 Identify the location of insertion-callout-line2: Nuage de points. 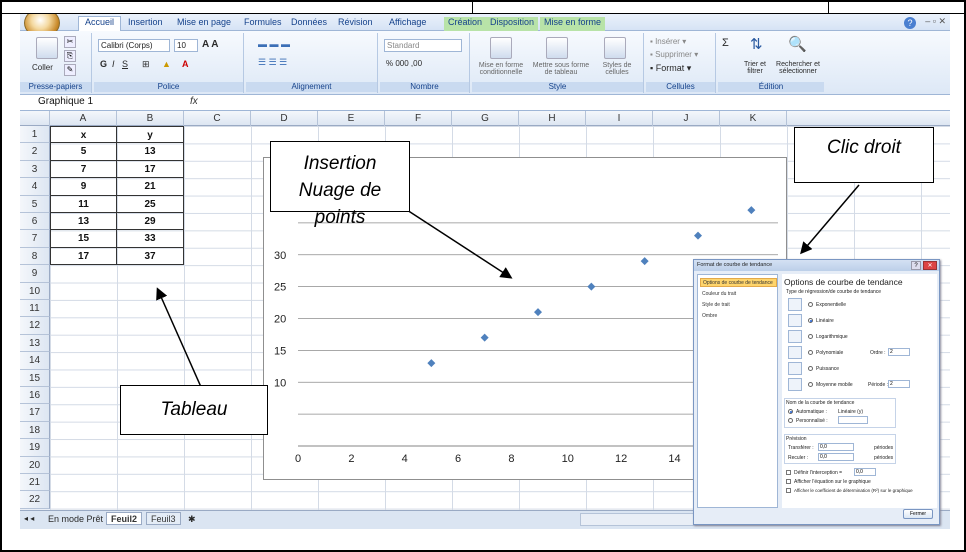
(340, 204).